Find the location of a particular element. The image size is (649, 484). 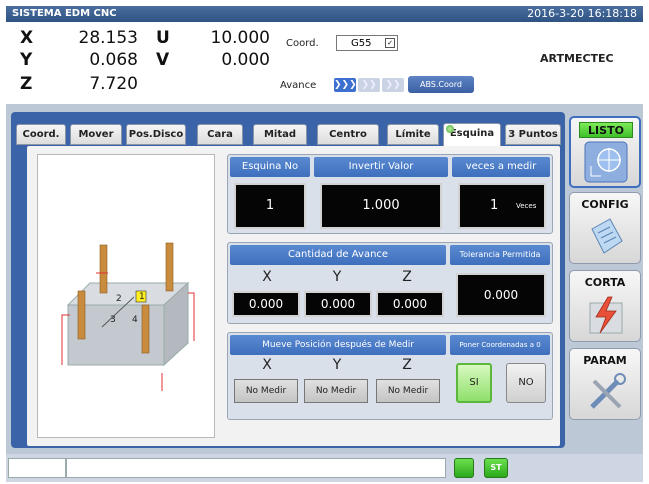

veces-value: 1 is located at coordinates (494, 205).